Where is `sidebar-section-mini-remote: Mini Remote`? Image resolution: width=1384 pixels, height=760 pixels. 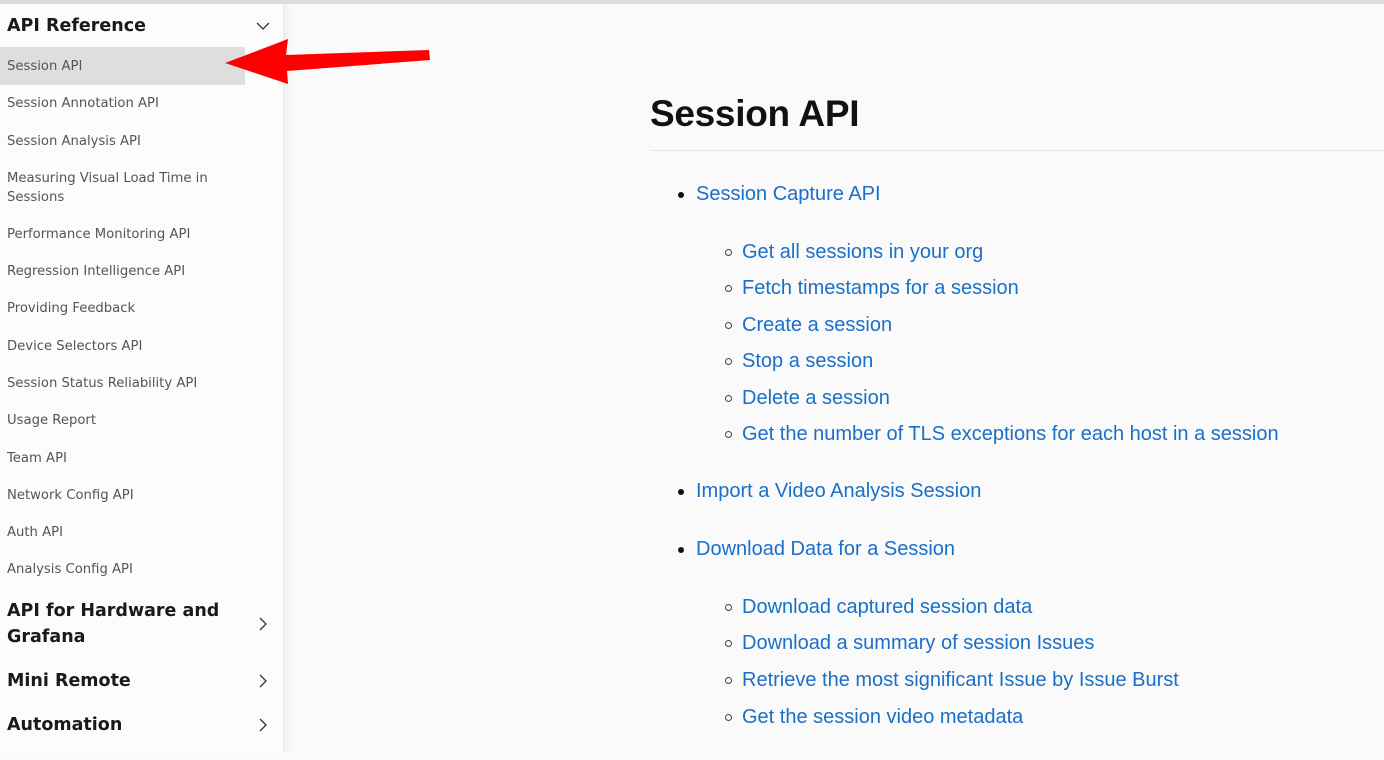 sidebar-section-mini-remote: Mini Remote is located at coordinates (141, 681).